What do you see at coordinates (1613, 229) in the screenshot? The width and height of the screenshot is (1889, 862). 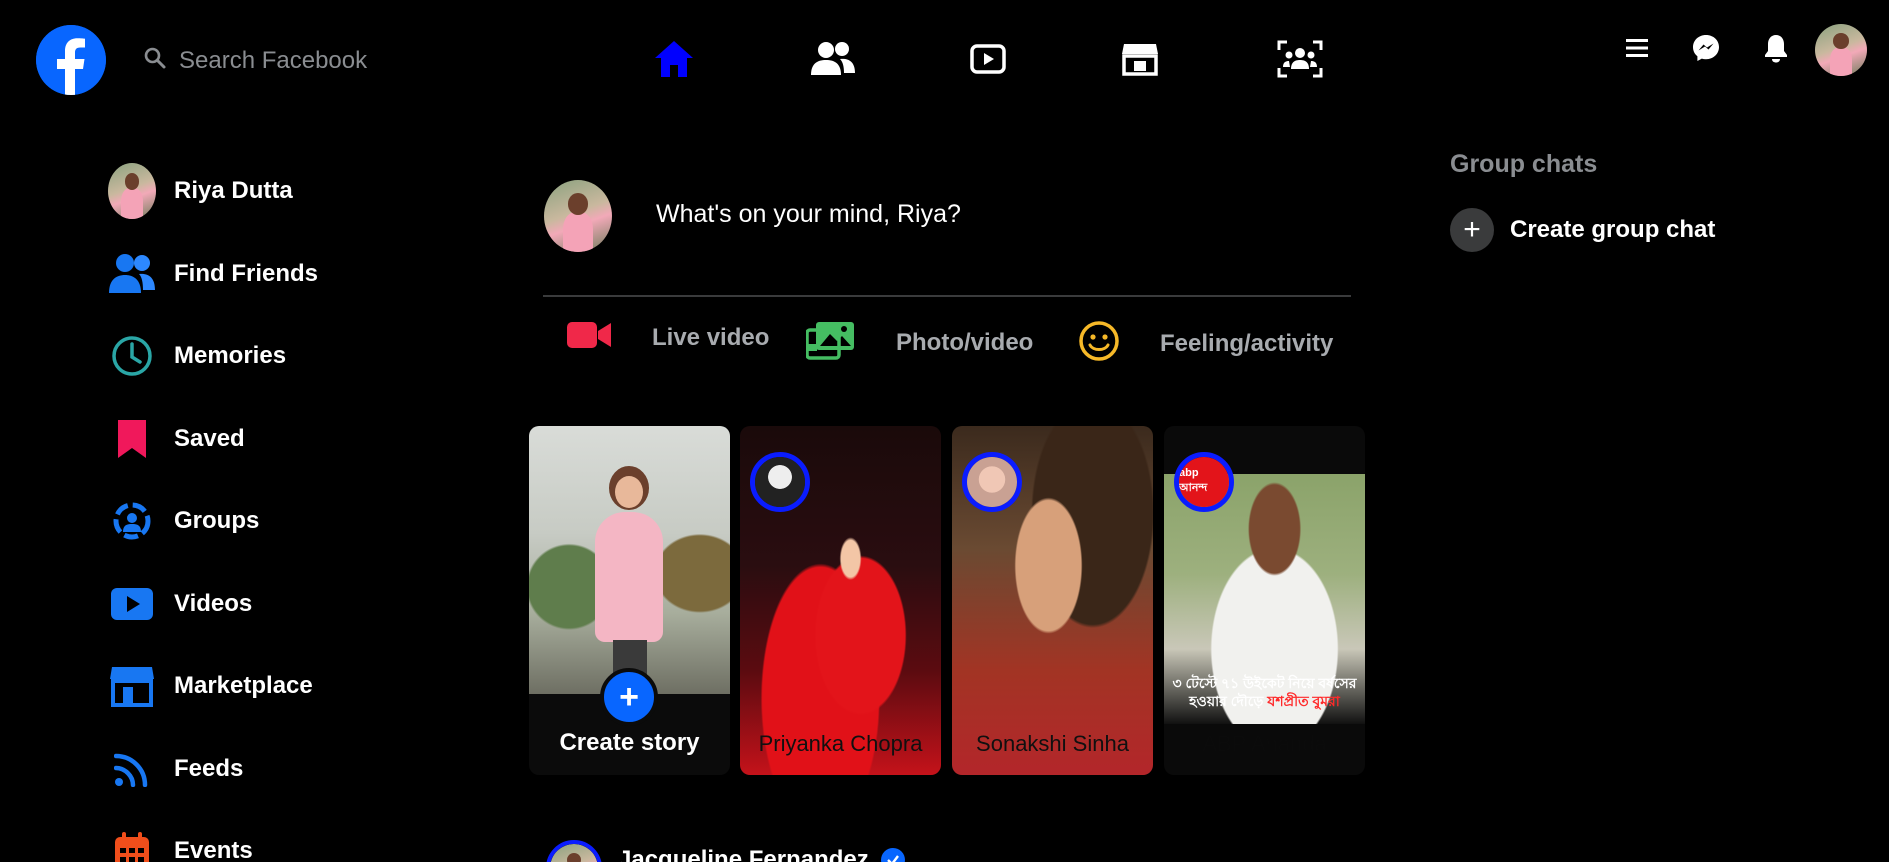 I see `create-group-chat-label: Create group chat` at bounding box center [1613, 229].